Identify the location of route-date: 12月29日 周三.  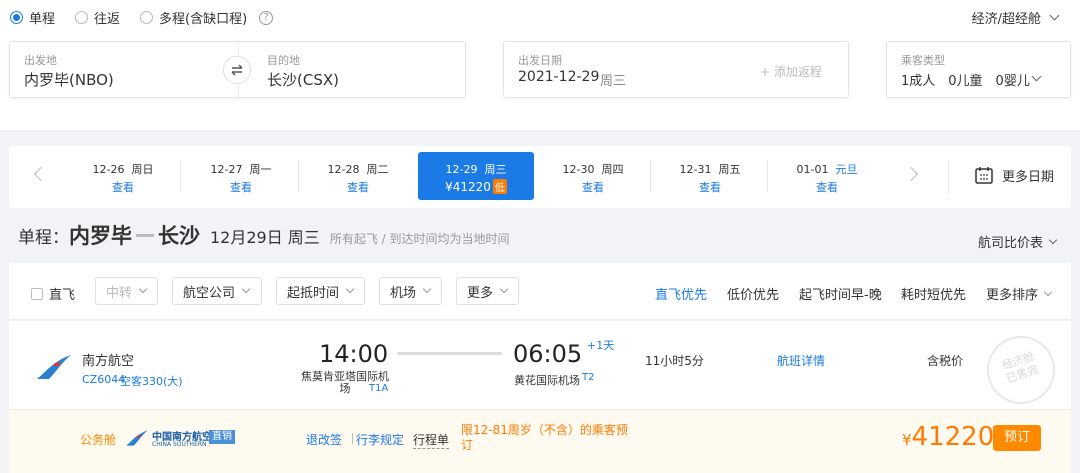
(265, 237).